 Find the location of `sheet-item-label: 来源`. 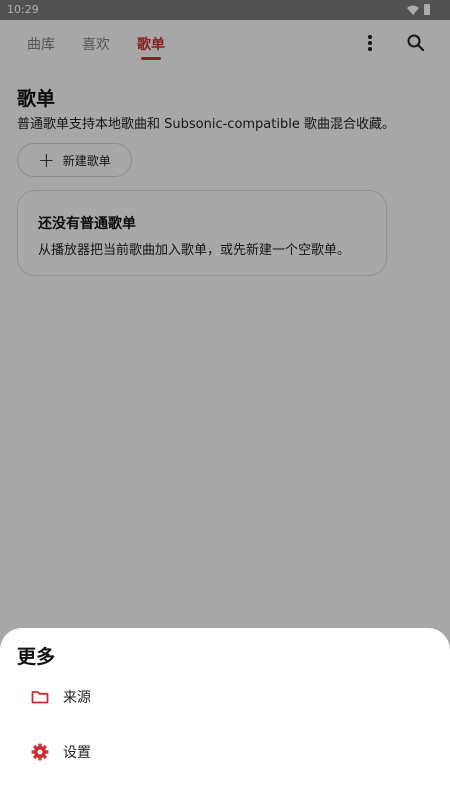

sheet-item-label: 来源 is located at coordinates (77, 698).